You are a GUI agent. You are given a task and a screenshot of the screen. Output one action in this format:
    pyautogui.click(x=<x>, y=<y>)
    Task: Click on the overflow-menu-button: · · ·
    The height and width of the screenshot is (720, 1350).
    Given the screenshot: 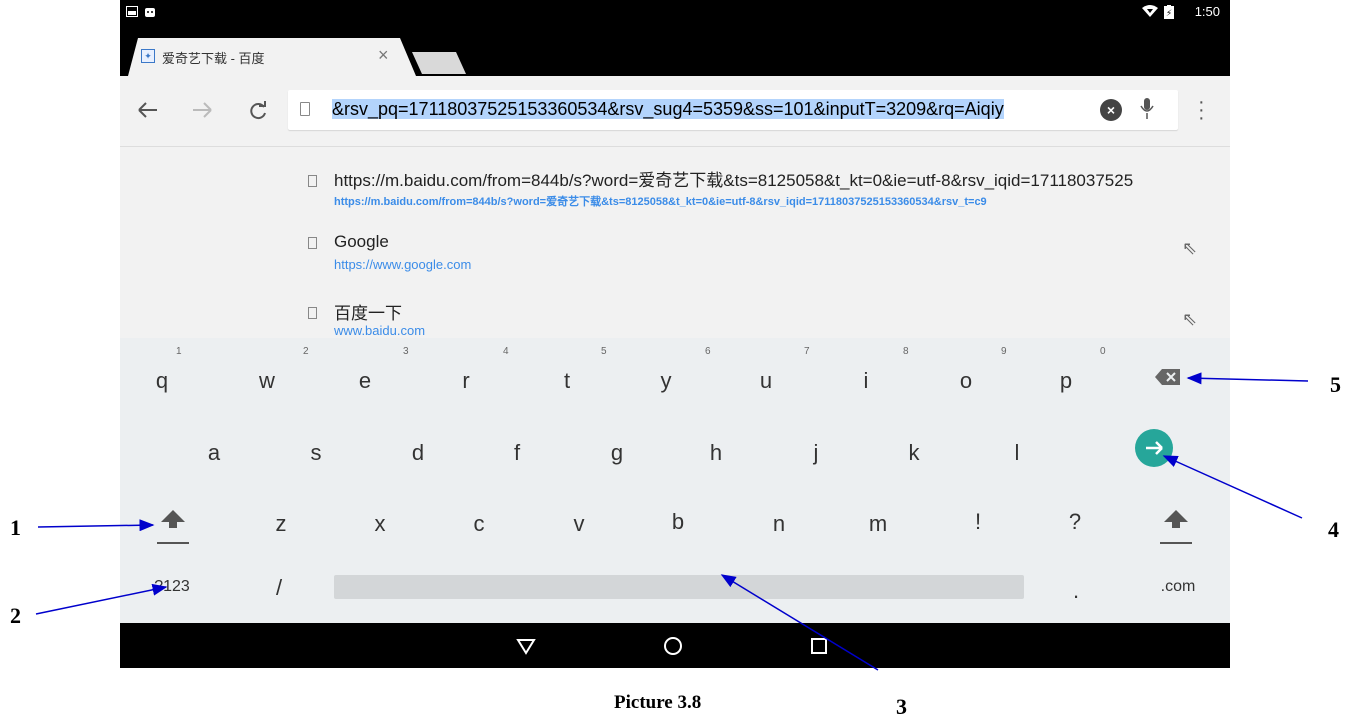 What is the action you would take?
    pyautogui.click(x=1201, y=110)
    